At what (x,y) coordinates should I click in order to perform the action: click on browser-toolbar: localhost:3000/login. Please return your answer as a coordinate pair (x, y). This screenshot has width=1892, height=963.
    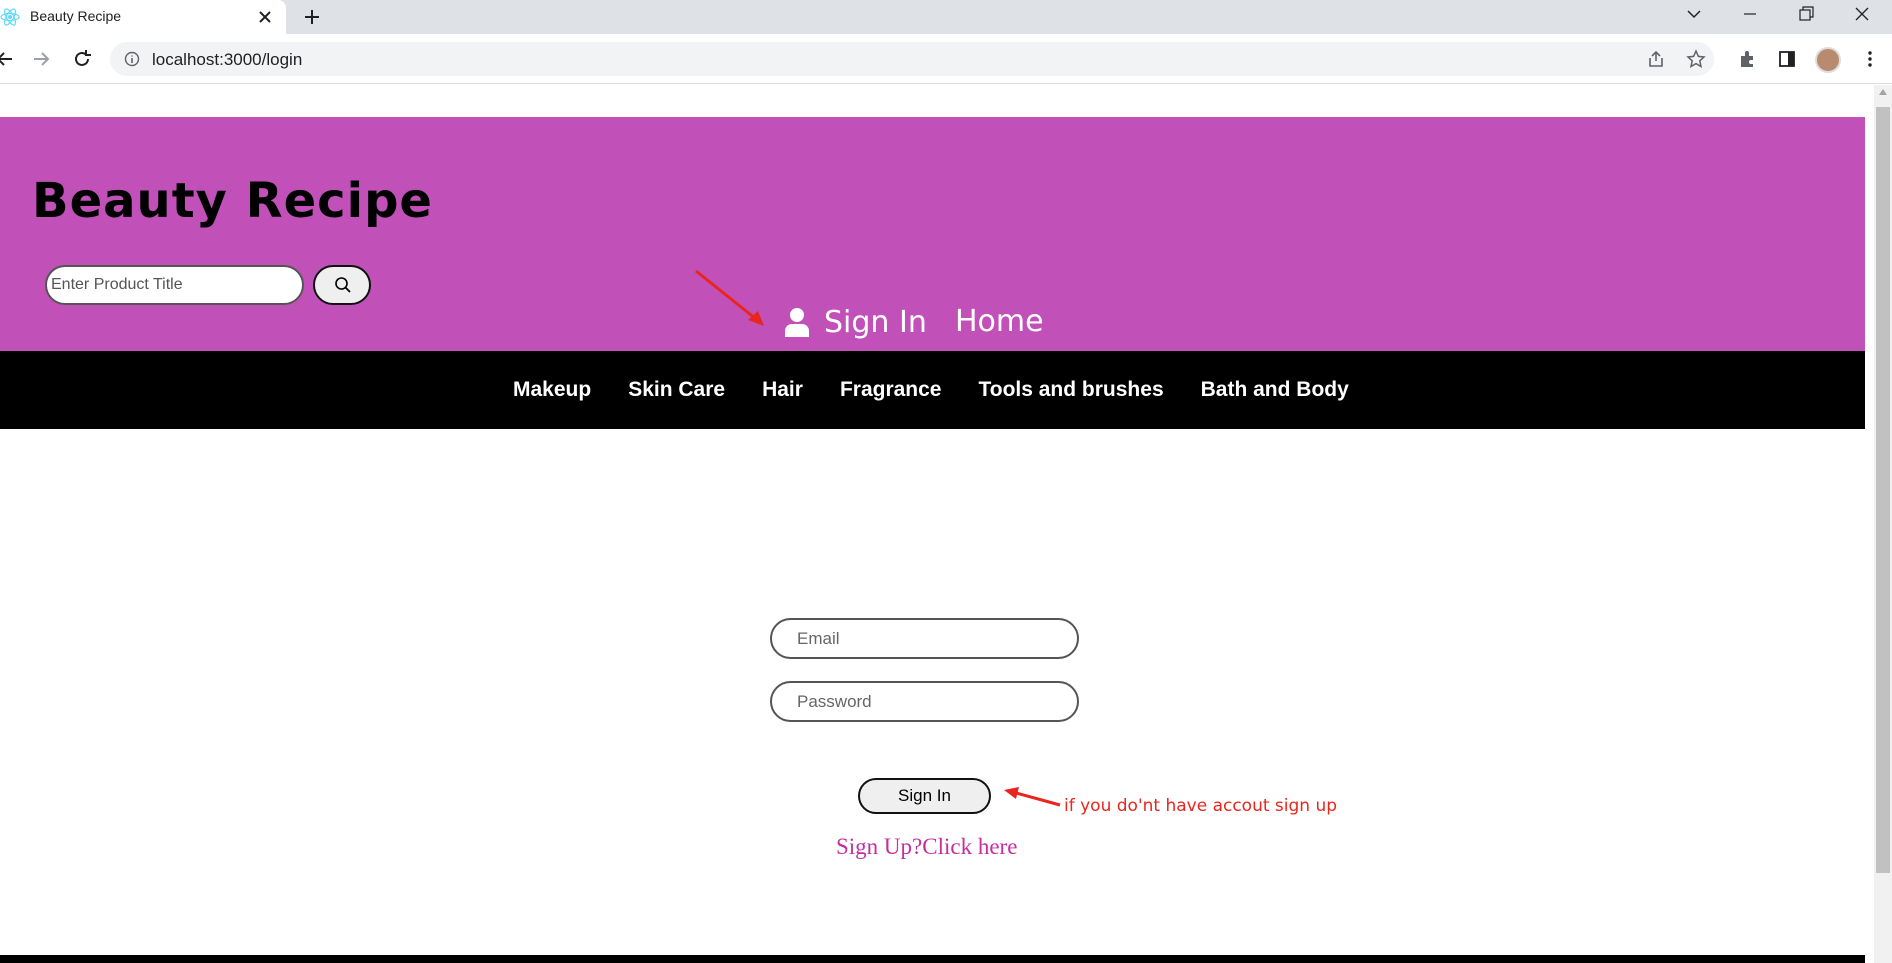
    Looking at the image, I should click on (946, 59).